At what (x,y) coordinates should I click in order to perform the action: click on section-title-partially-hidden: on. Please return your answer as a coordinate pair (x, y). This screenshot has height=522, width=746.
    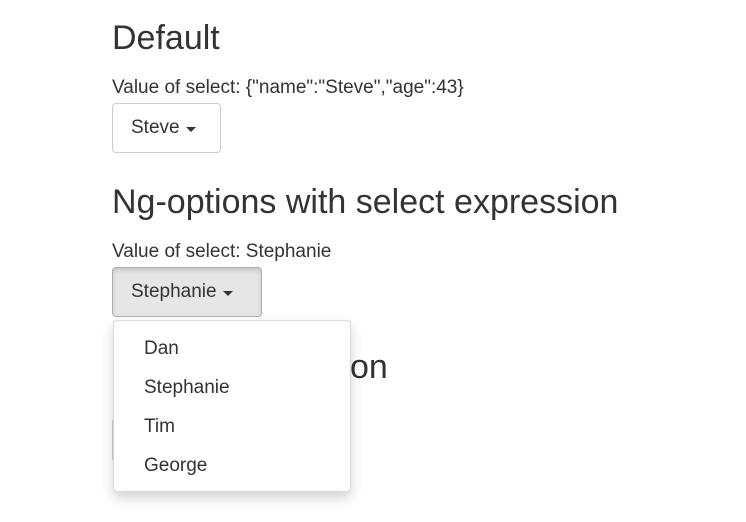
    Looking at the image, I should click on (369, 367).